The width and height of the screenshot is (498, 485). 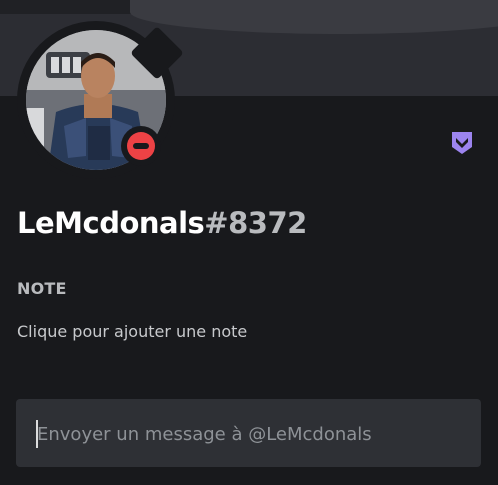 What do you see at coordinates (314, 17) in the screenshot?
I see `banner-curve` at bounding box center [314, 17].